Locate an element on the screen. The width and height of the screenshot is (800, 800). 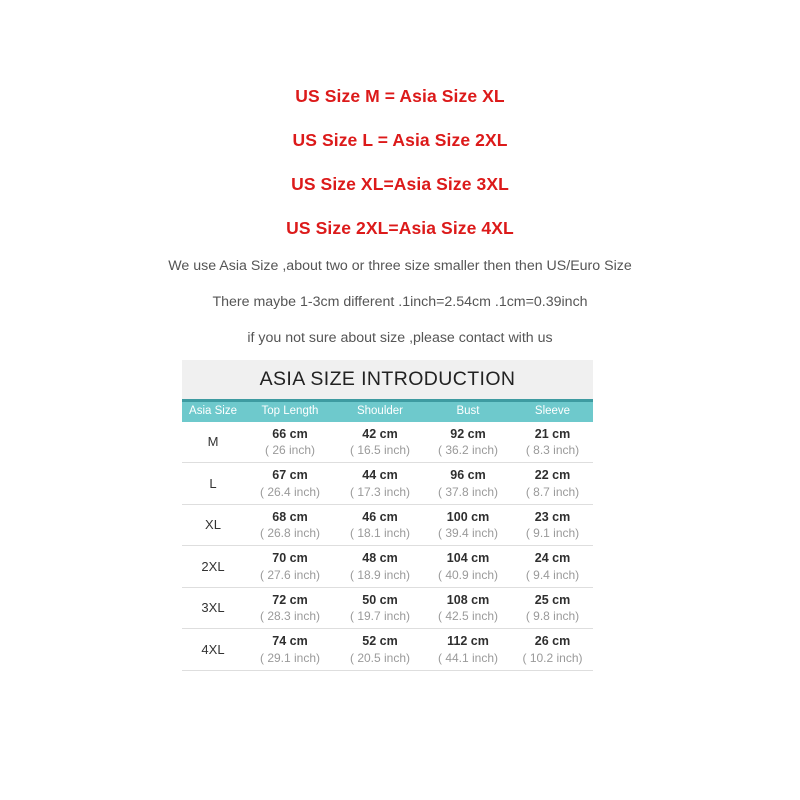
cell-shoulder: 52 cm ( 20.5 inch) is located at coordinates (380, 649).